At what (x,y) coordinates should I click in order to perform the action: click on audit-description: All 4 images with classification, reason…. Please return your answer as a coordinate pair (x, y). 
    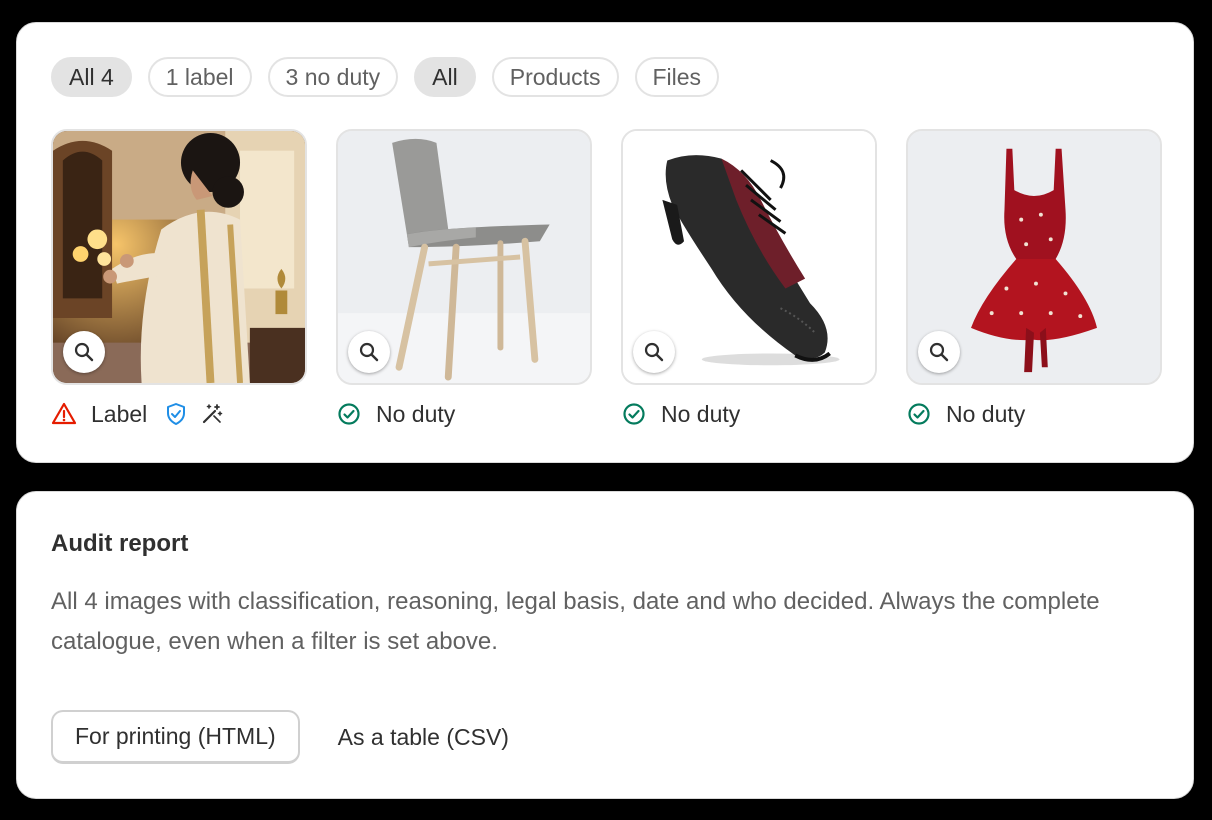
    Looking at the image, I should click on (575, 621).